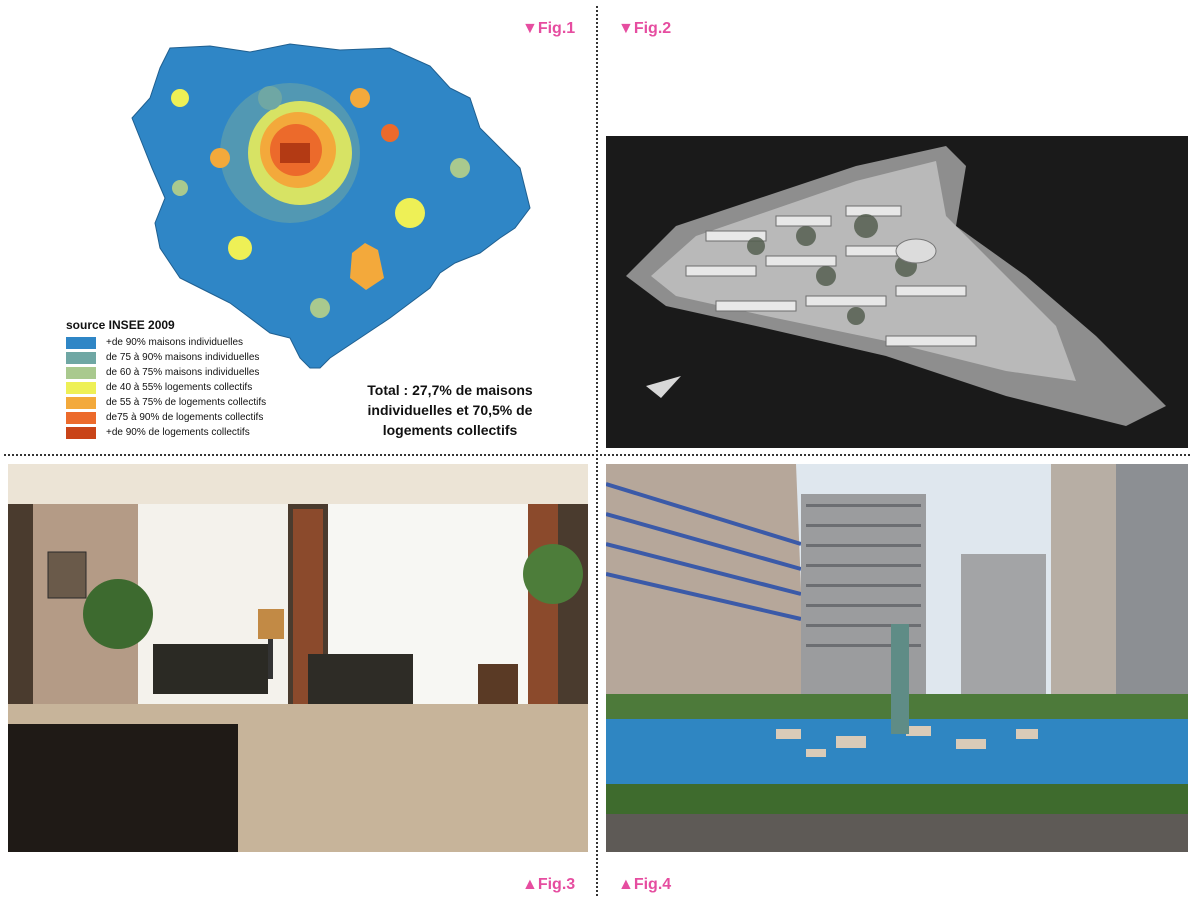 This screenshot has width=1192, height=899. What do you see at coordinates (178, 432) in the screenshot?
I see `legend-label: +de 90% de logements collectifs` at bounding box center [178, 432].